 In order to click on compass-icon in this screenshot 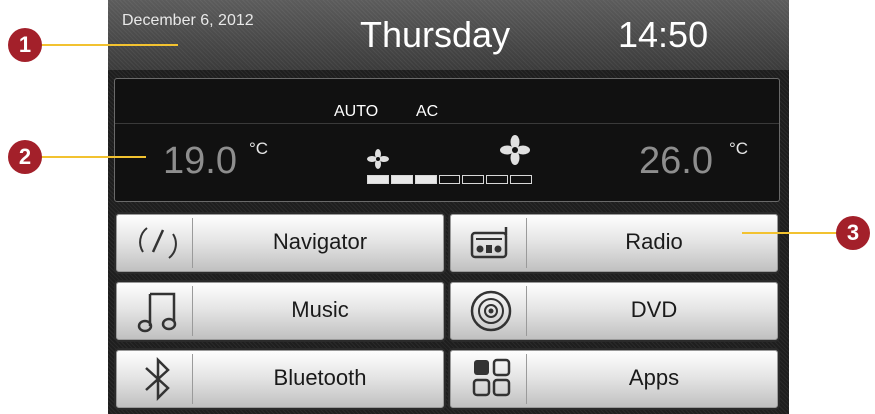, I will do `click(158, 243)`.